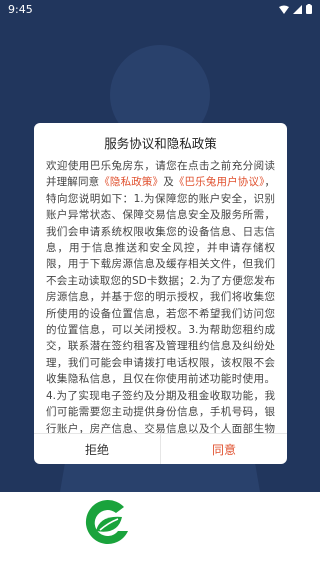  Describe the element at coordinates (20, 9) in the screenshot. I see `status-time: 9:45` at that location.